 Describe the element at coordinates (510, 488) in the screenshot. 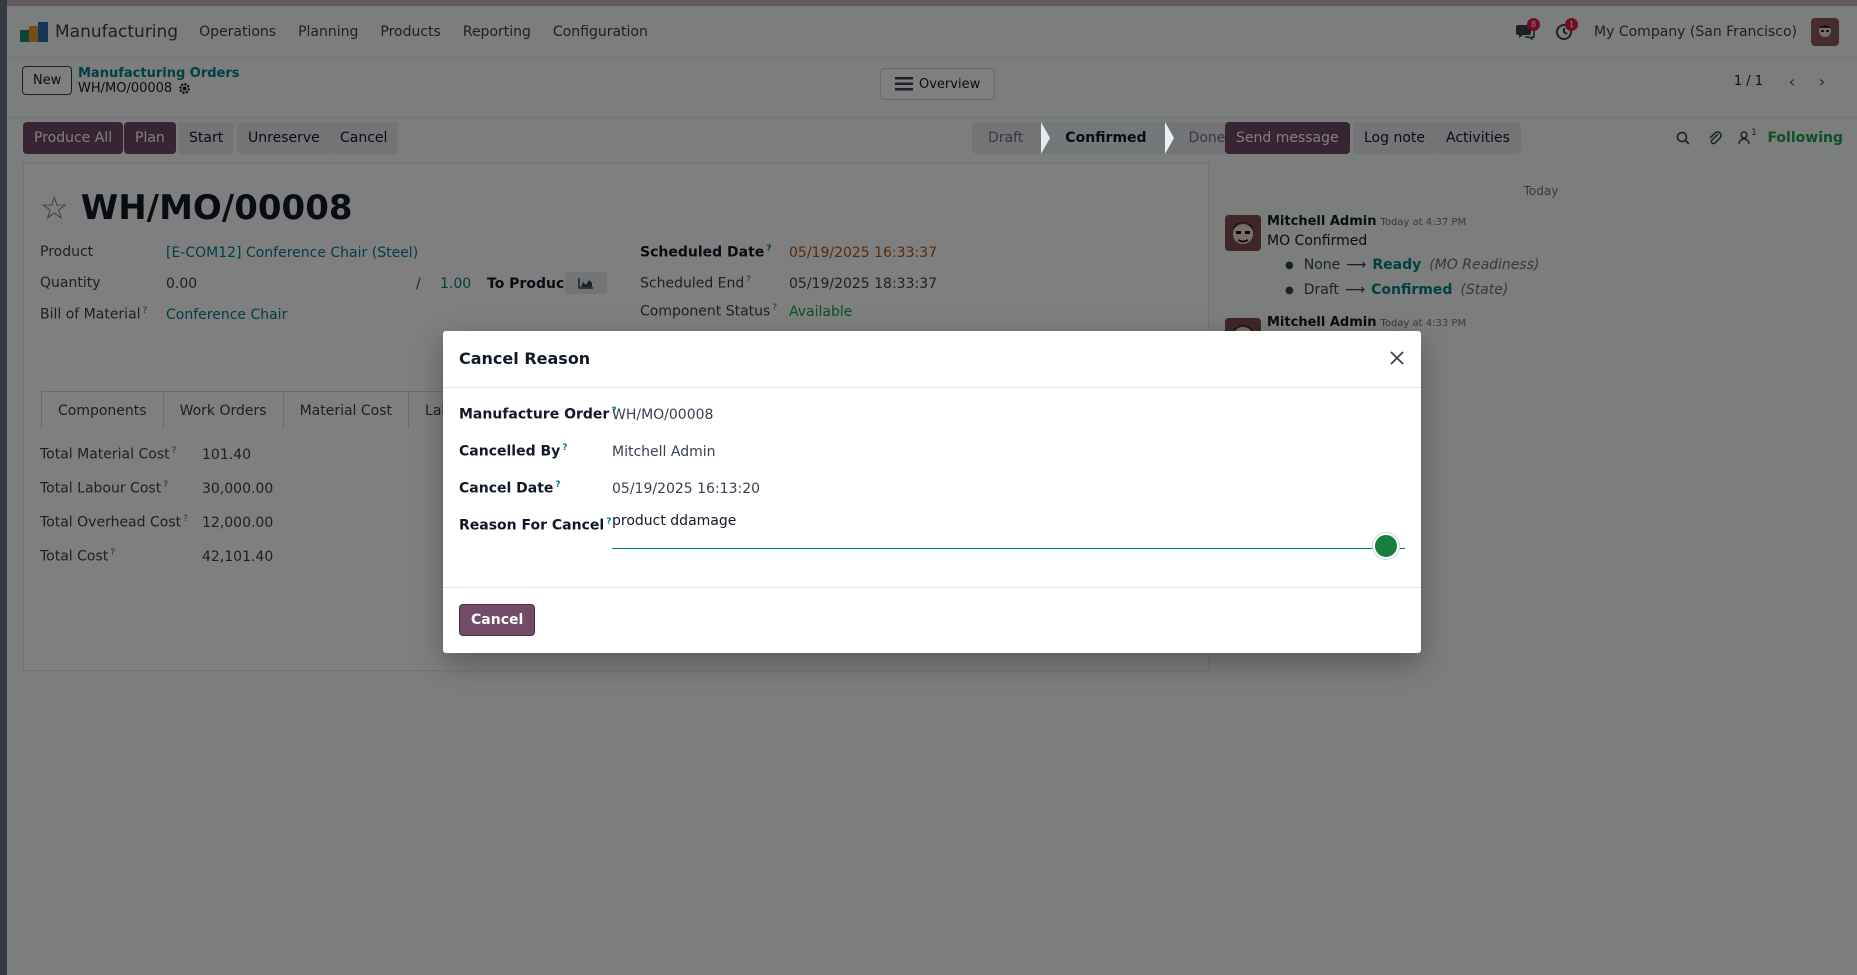

I see `cancel-date-label: Cancel Date?` at that location.